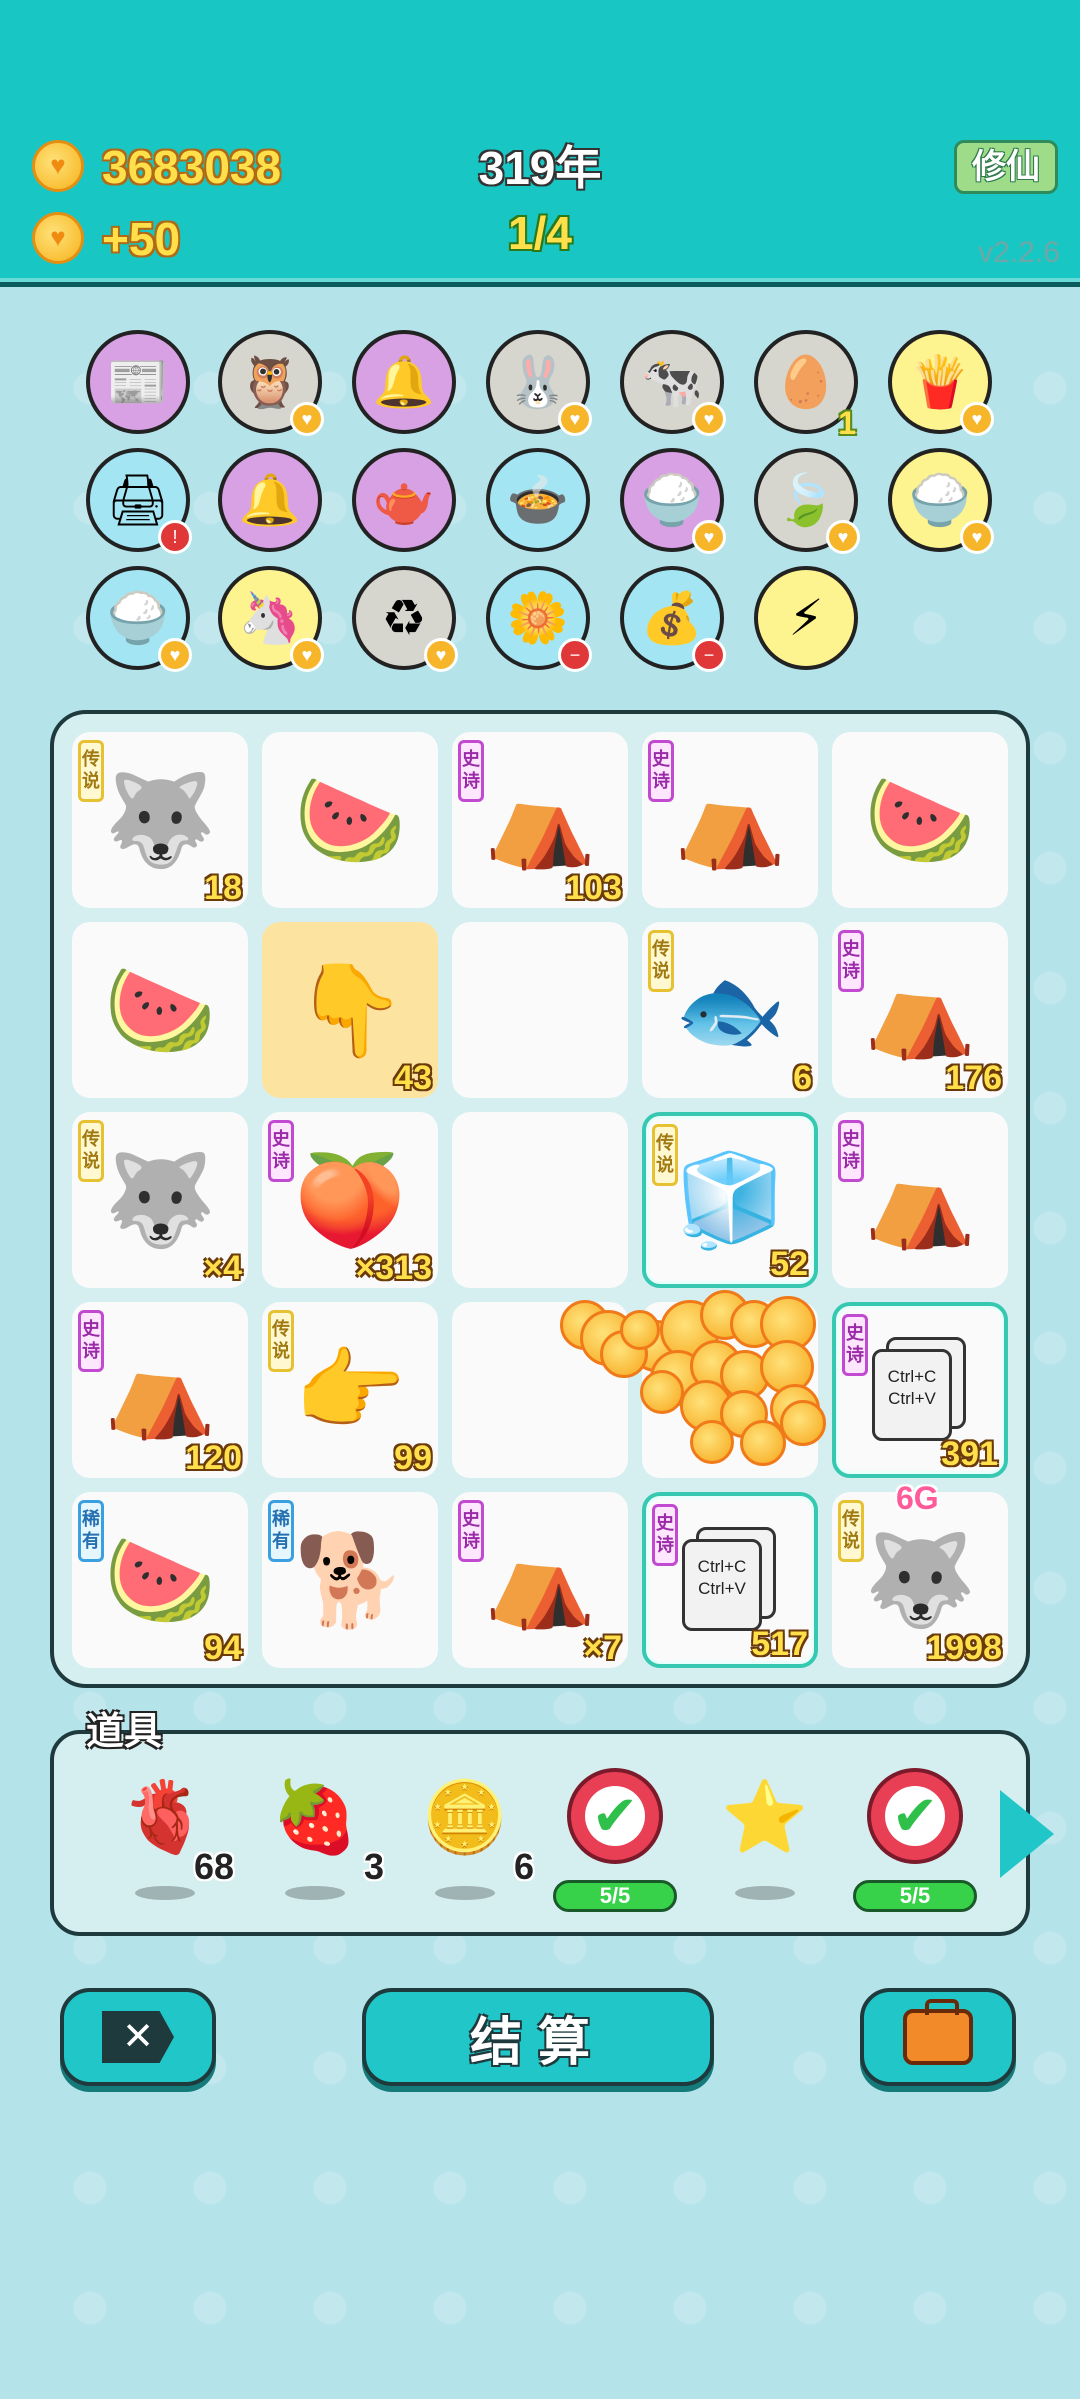 The height and width of the screenshot is (2399, 1080). I want to click on cell-count: 103, so click(593, 888).